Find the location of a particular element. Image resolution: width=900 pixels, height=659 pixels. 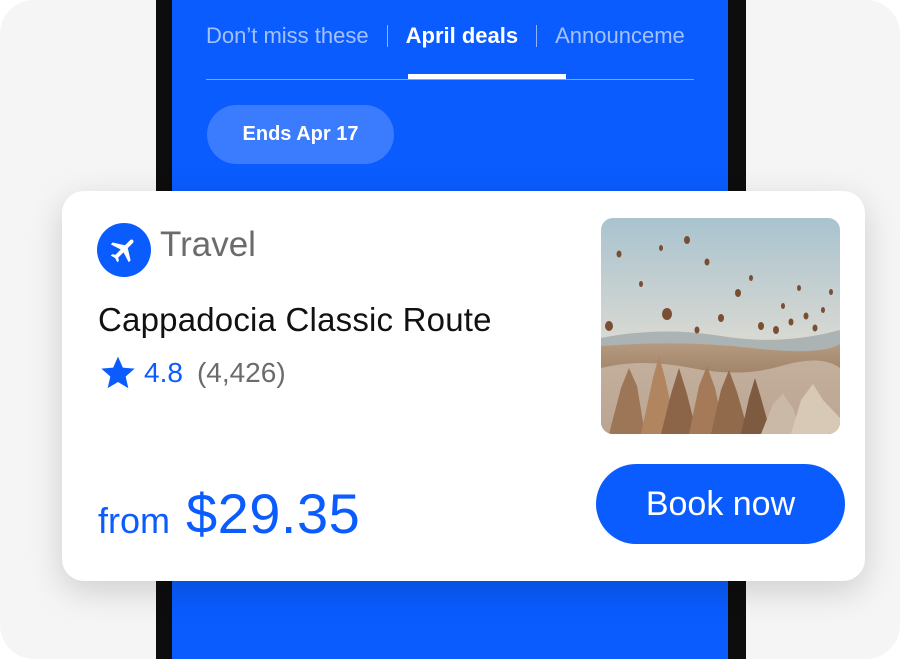

ends-date-chip: Ends Apr 17 is located at coordinates (300, 134).